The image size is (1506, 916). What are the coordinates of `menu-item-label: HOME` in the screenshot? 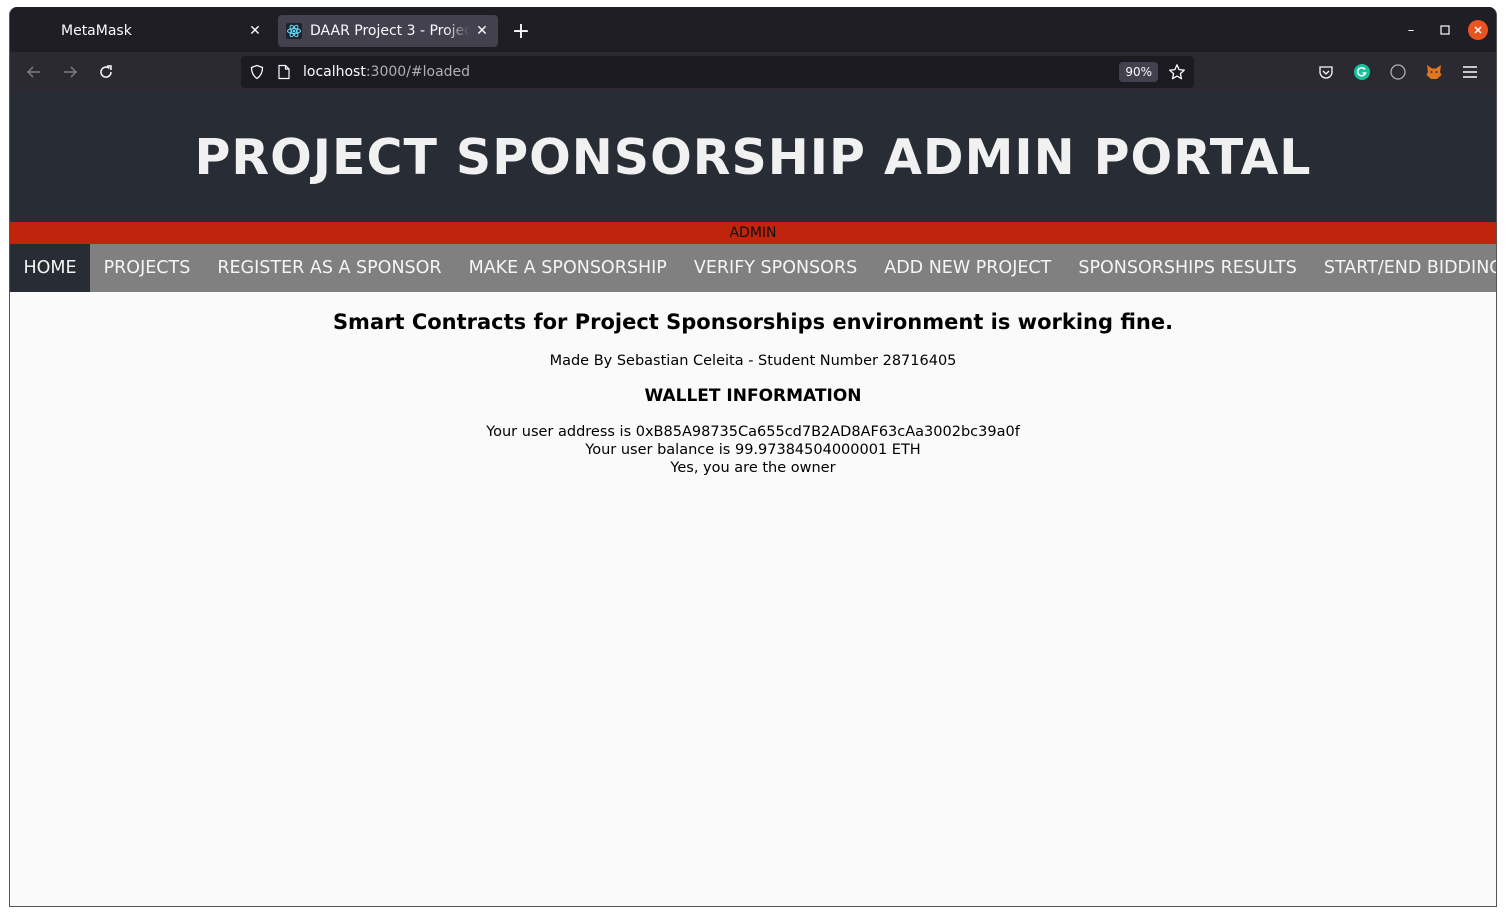 It's located at (50, 268).